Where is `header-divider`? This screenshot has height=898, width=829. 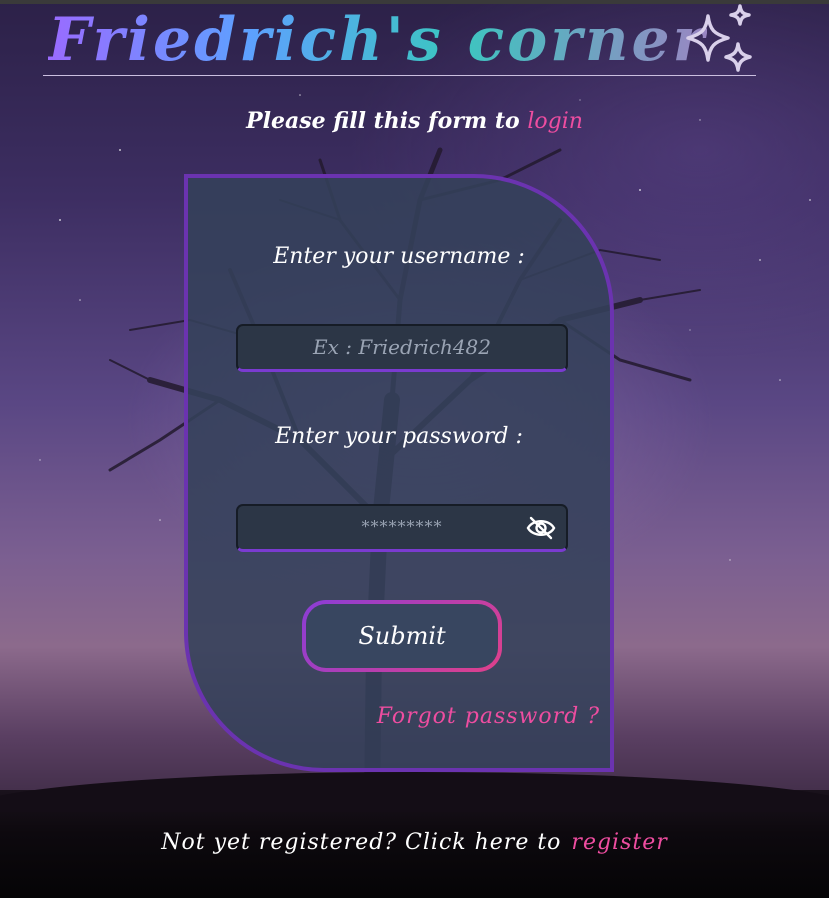 header-divider is located at coordinates (399, 75).